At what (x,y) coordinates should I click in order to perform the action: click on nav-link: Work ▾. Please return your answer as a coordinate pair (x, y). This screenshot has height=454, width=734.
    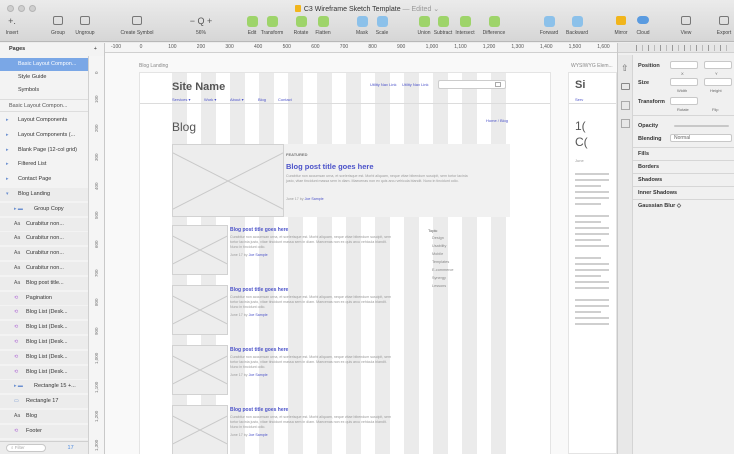
    Looking at the image, I should click on (210, 99).